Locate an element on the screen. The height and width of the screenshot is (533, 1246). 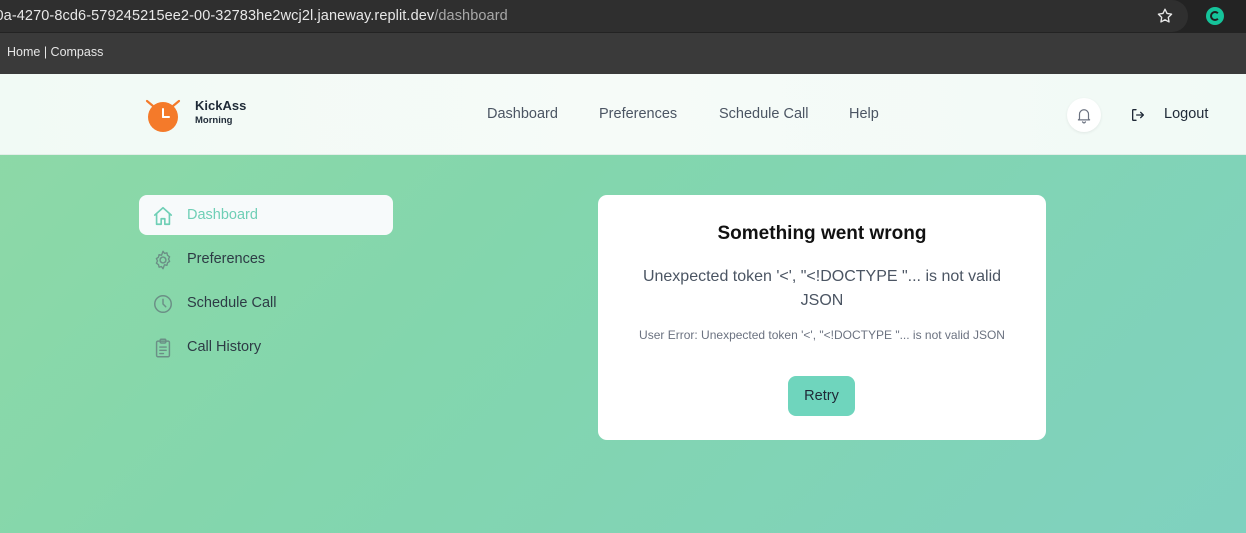
sidebar-item-schedule-call: Schedule Call is located at coordinates (266, 303).